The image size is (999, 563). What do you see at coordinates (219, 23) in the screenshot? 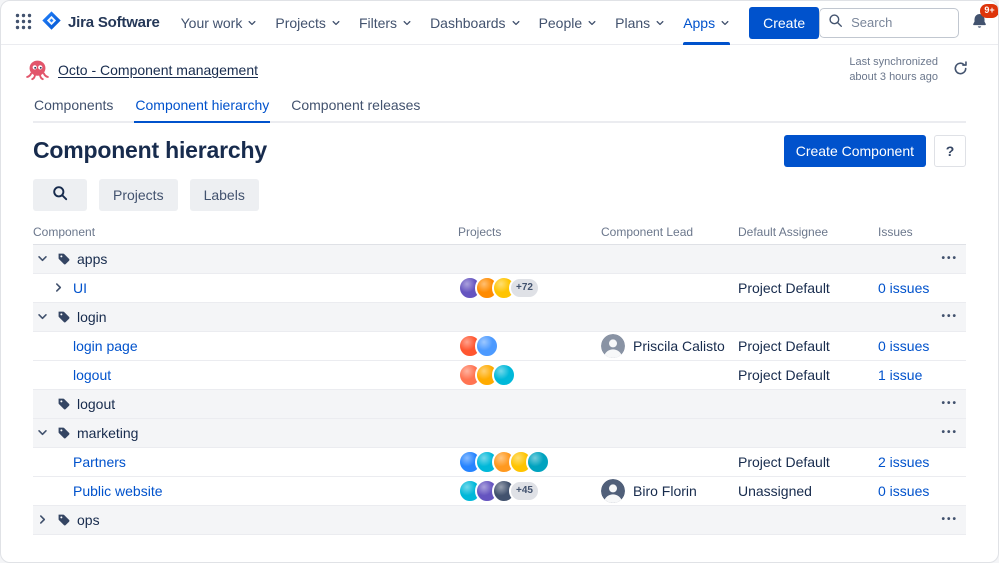
I see `nav-item-your-work: Your work` at bounding box center [219, 23].